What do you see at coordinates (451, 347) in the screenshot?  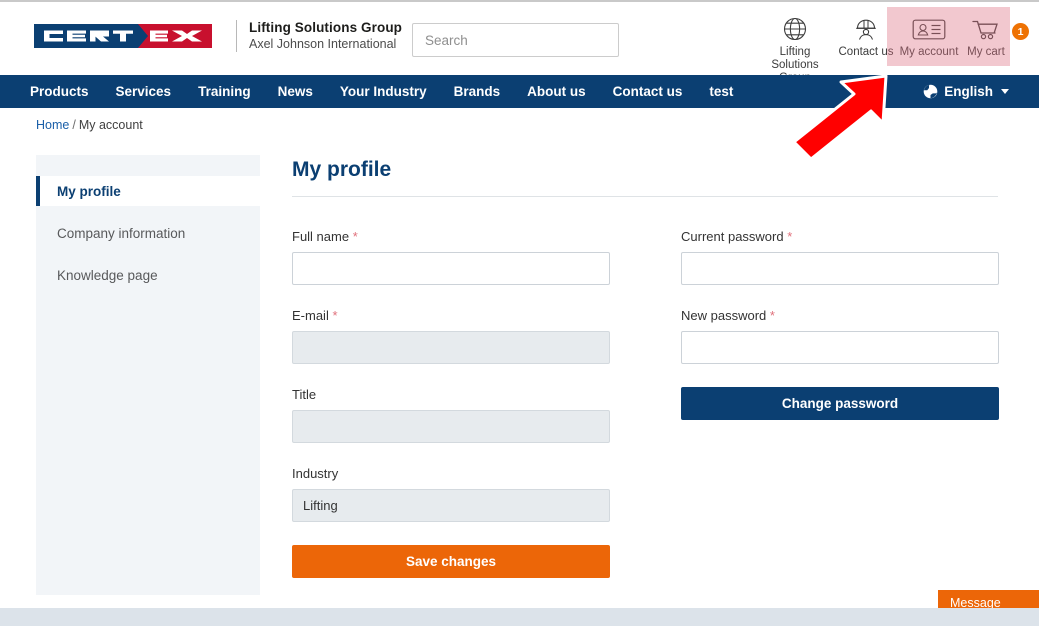 I see `email-input` at bounding box center [451, 347].